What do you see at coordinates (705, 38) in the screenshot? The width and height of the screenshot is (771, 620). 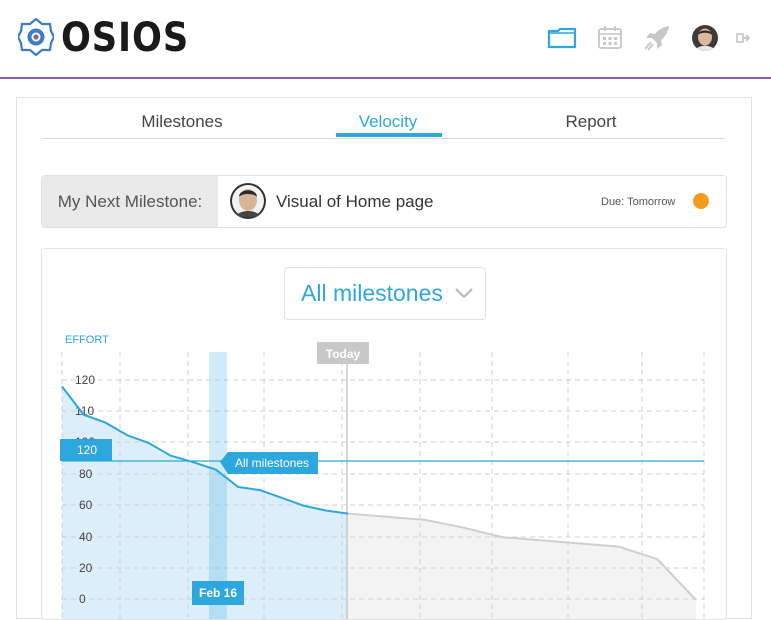 I see `user-avatar` at bounding box center [705, 38].